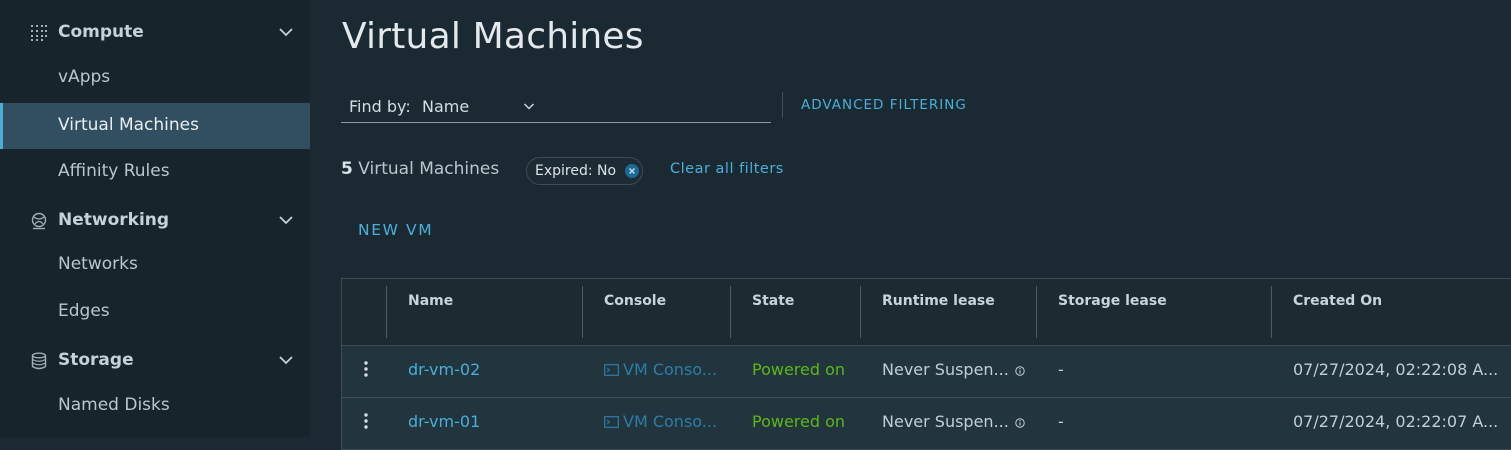 This screenshot has width=1511, height=450. I want to click on filter-chip-expired: Expired: No, so click(585, 171).